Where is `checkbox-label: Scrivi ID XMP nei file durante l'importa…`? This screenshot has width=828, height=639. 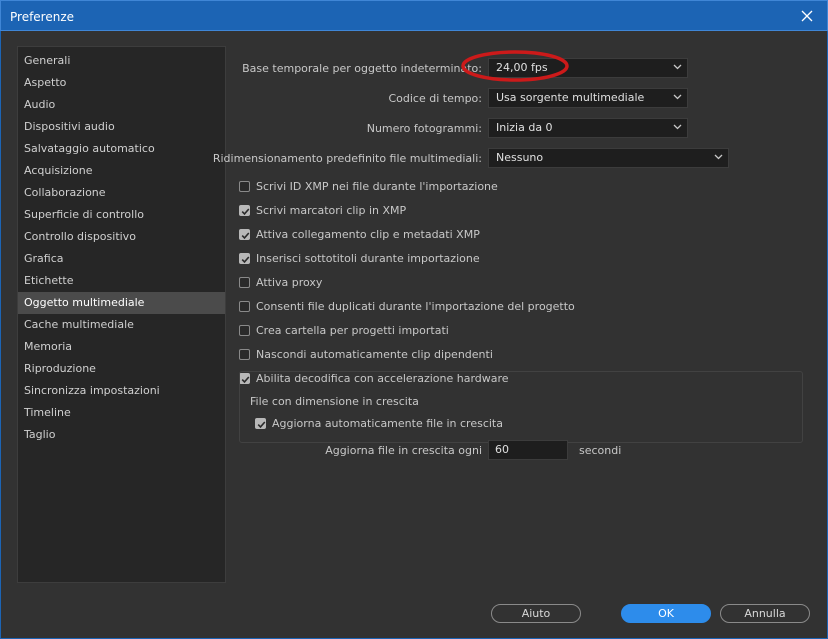 checkbox-label: Scrivi ID XMP nei file durante l'importa… is located at coordinates (377, 186).